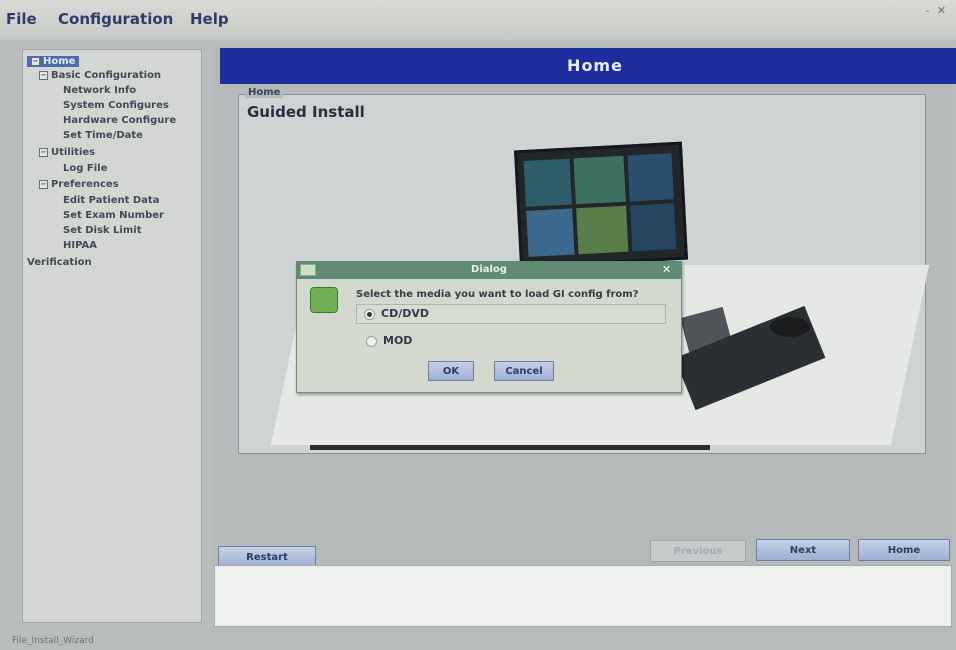  I want to click on sidebar-item-log-file: Log File, so click(85, 168).